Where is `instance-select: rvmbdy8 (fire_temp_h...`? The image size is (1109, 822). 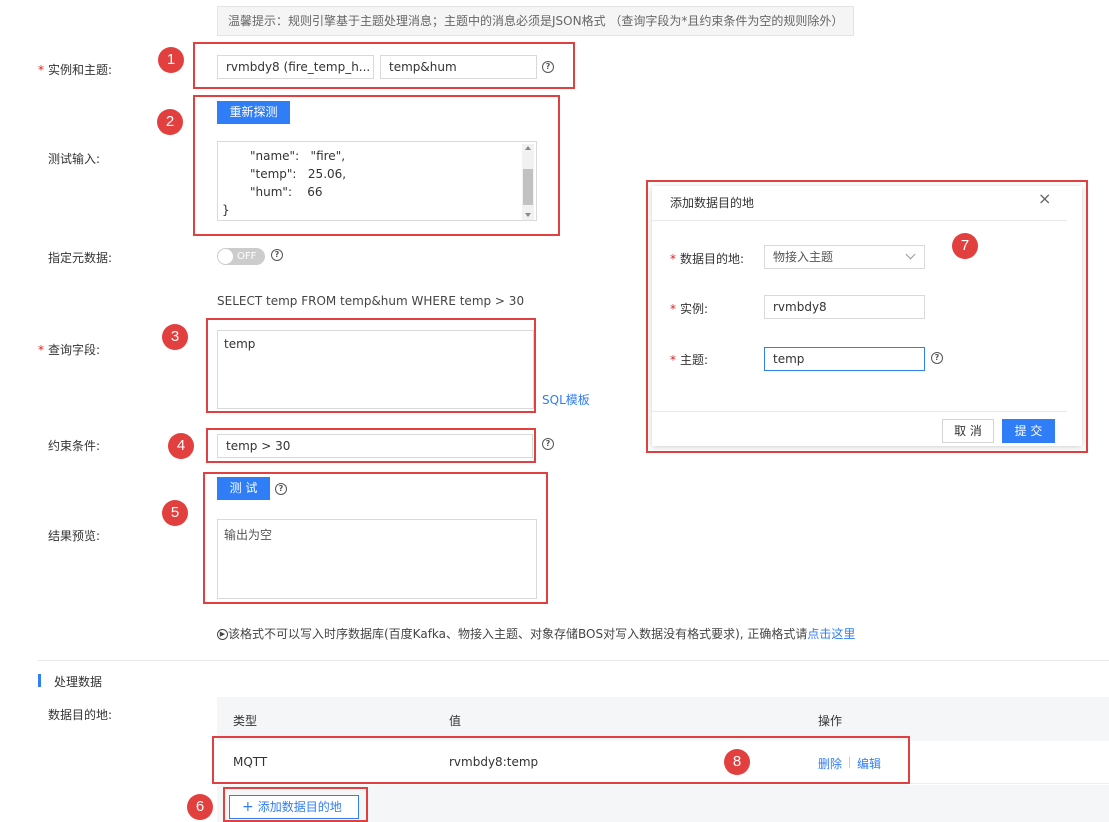
instance-select: rvmbdy8 (fire_temp_h... is located at coordinates (295, 67).